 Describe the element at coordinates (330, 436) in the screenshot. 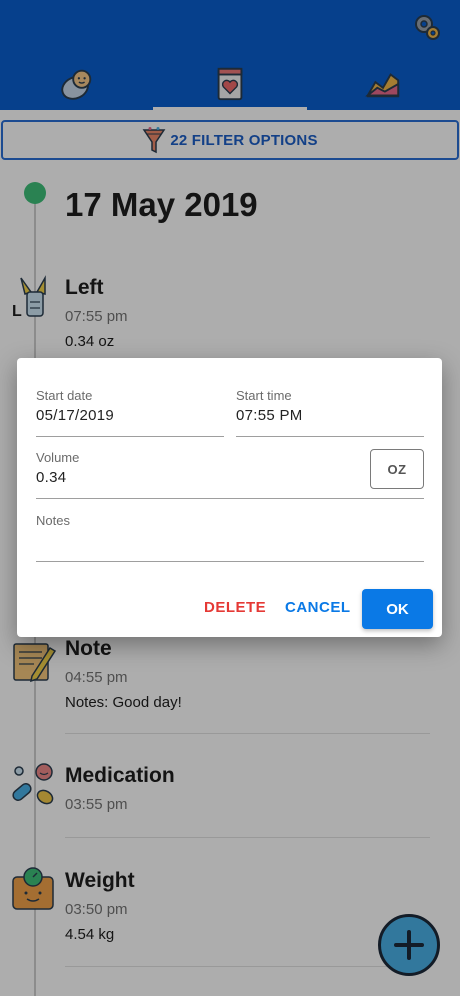

I see `start-time-underline` at that location.